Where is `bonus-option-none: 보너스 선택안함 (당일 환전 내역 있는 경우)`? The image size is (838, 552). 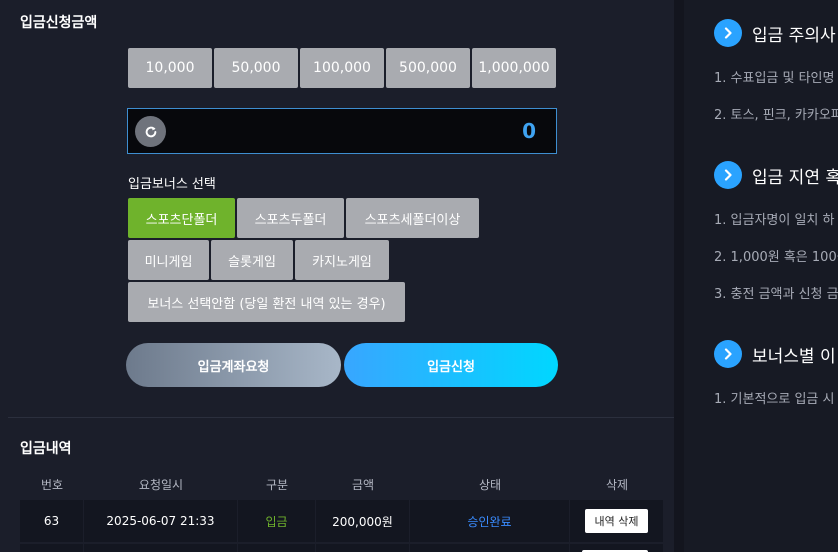
bonus-option-none: 보너스 선택안함 (당일 환전 내역 있는 경우) is located at coordinates (266, 302).